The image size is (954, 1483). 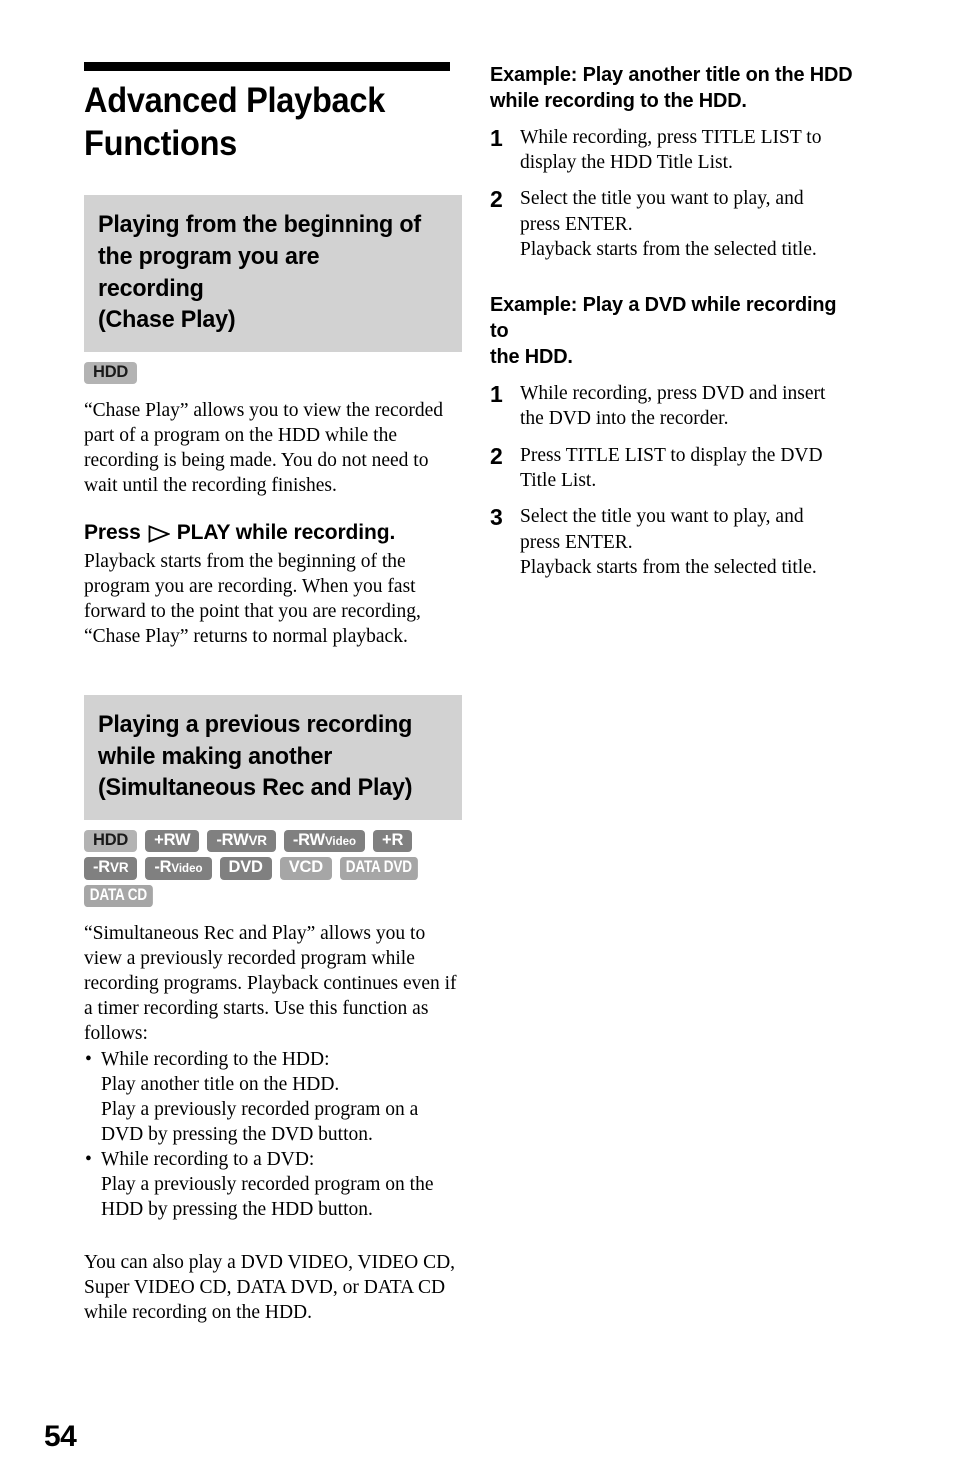 I want to click on section1-media-badges: HDD, so click(x=273, y=373).